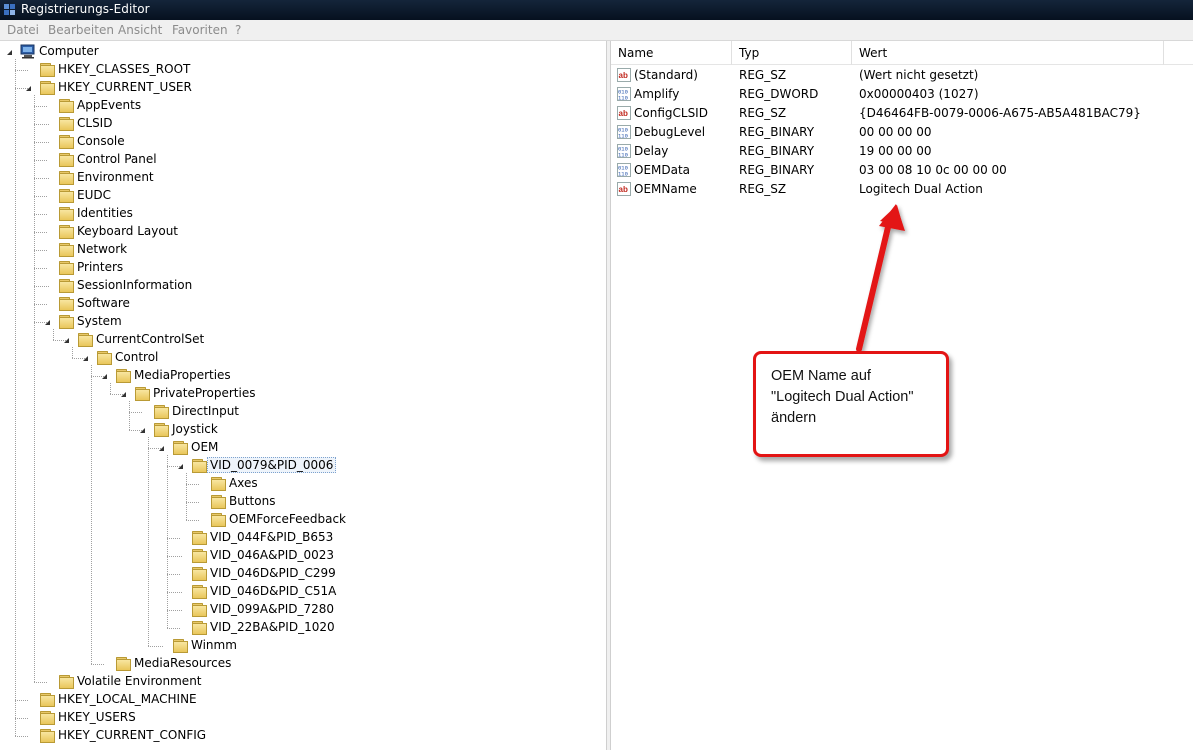 This screenshot has height=750, width=1193. I want to click on menu-bearbeiten: Bearbeiten, so click(81, 30).